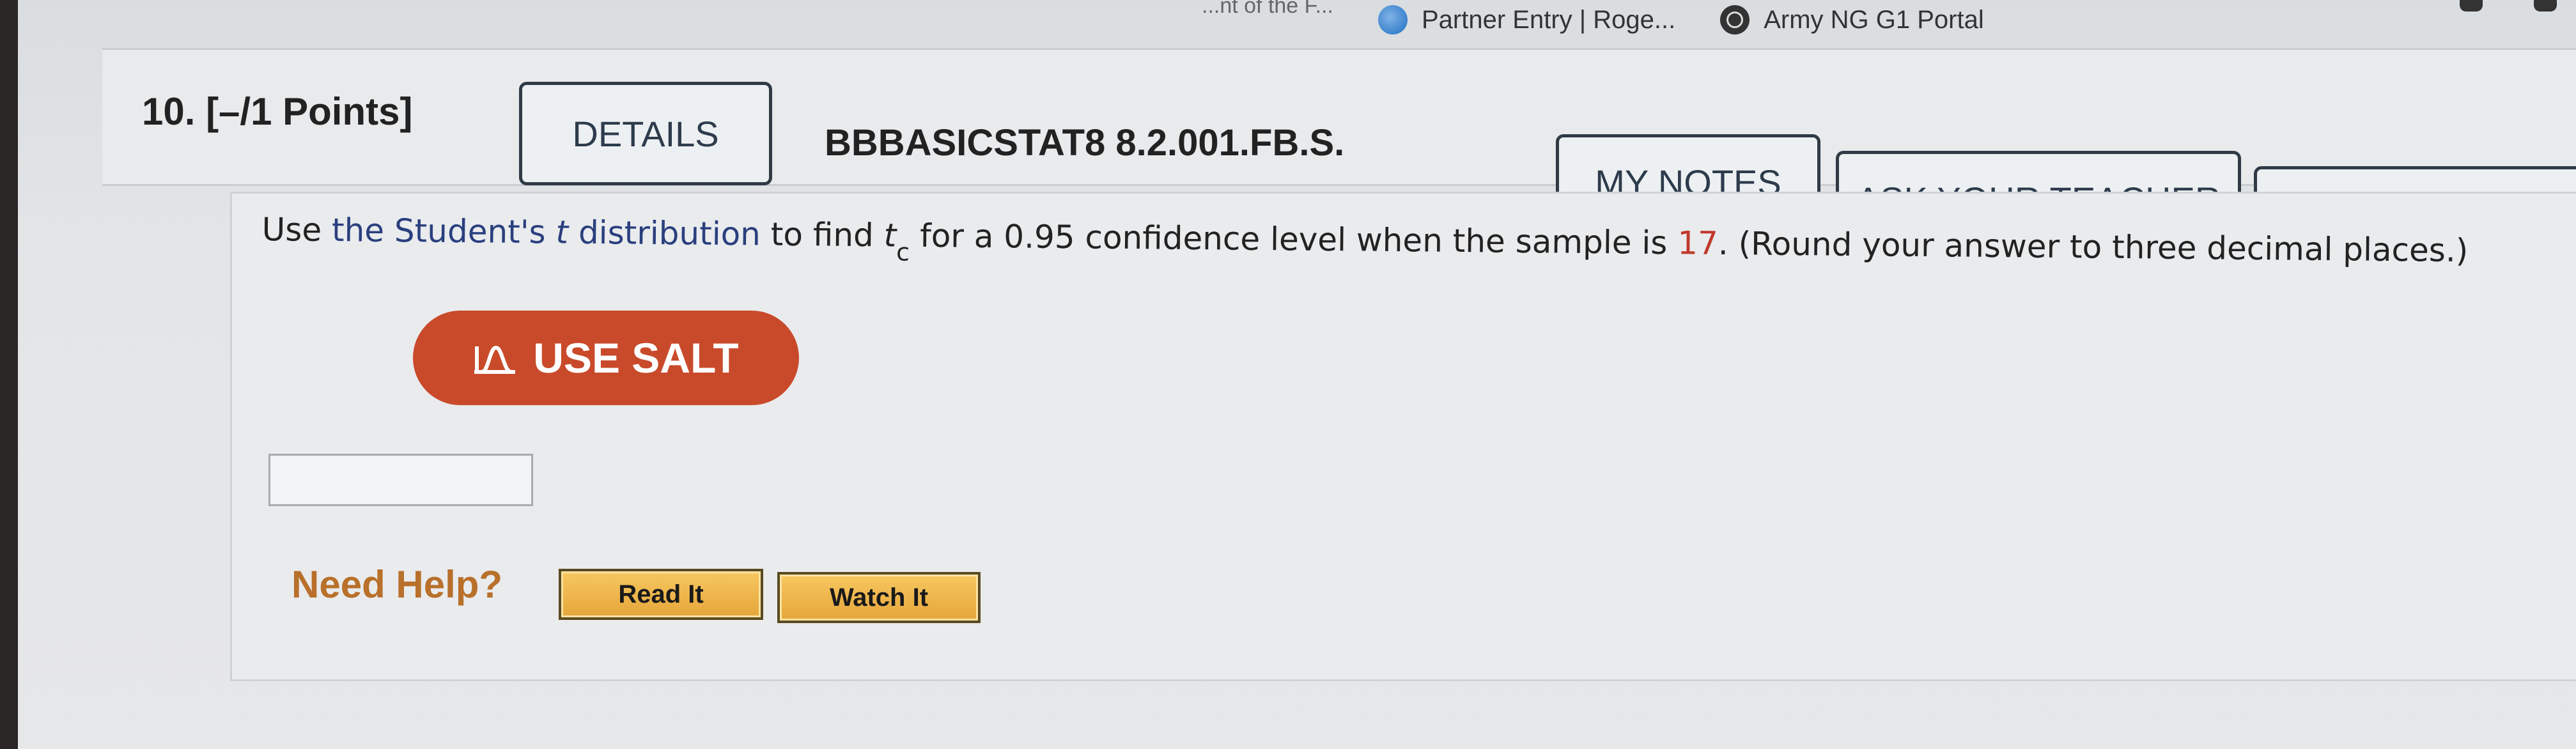  I want to click on use-salt-button: USE SALT, so click(606, 358).